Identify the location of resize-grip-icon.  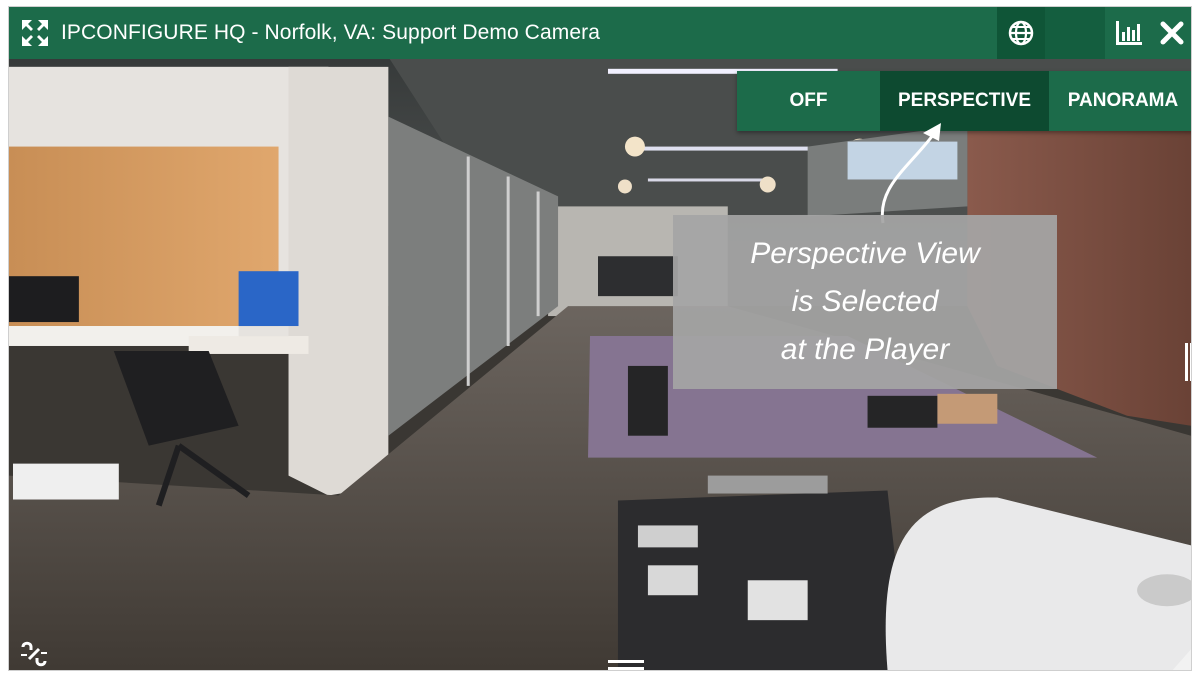
(1181, 658).